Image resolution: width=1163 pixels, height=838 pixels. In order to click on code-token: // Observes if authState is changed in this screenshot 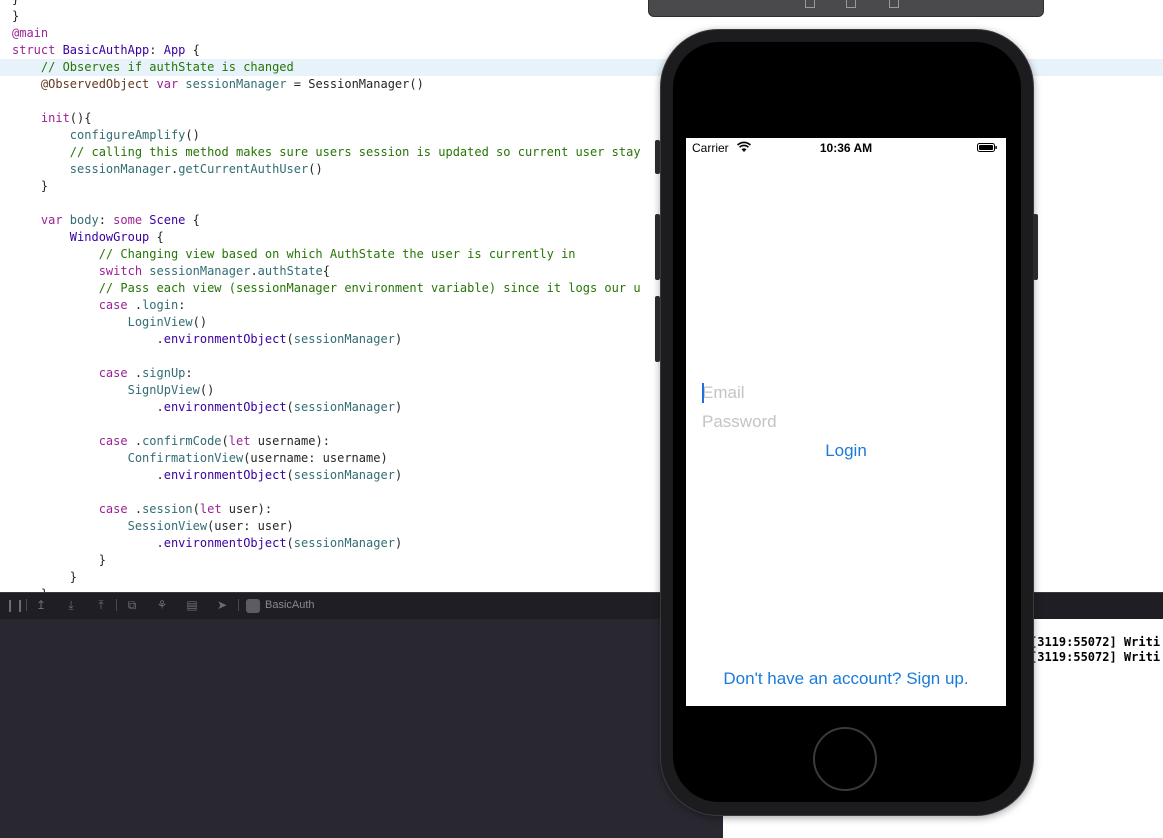, I will do `click(153, 67)`.